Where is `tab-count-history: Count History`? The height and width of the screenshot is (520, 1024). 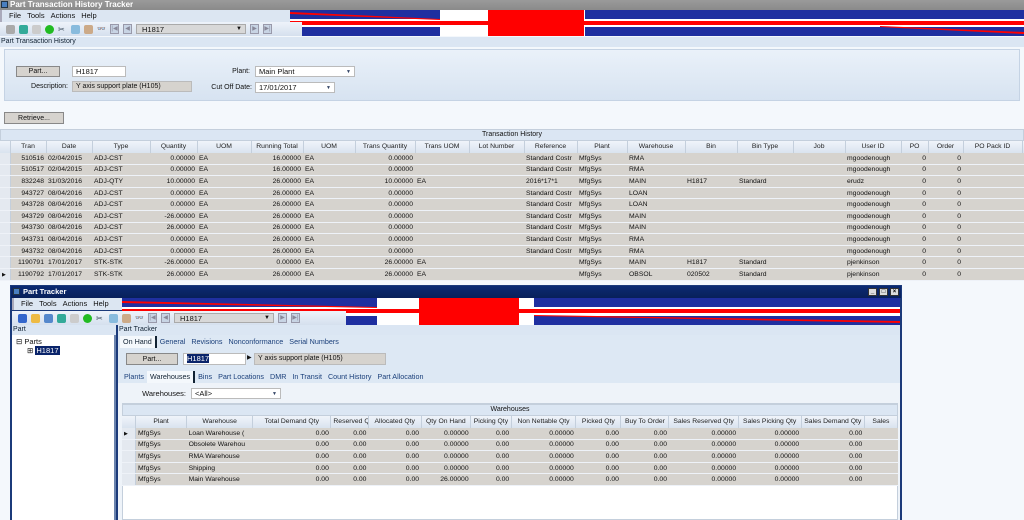 tab-count-history: Count History is located at coordinates (350, 377).